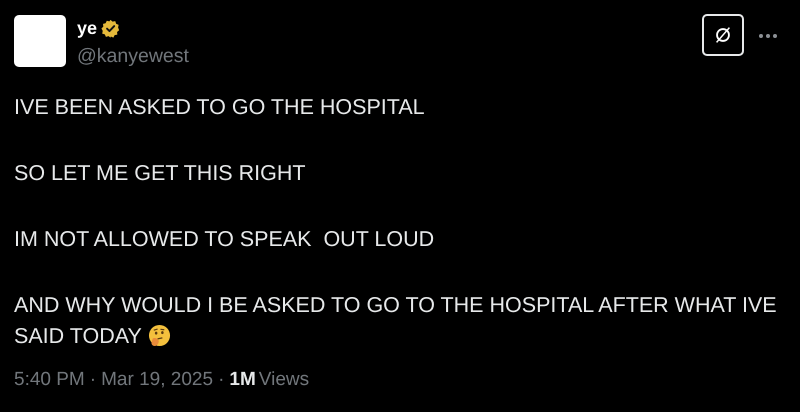 The height and width of the screenshot is (412, 800). What do you see at coordinates (225, 239) in the screenshot?
I see `tweet-text: IM NOT ALLOWED TO SPEAK OUT LOUD` at bounding box center [225, 239].